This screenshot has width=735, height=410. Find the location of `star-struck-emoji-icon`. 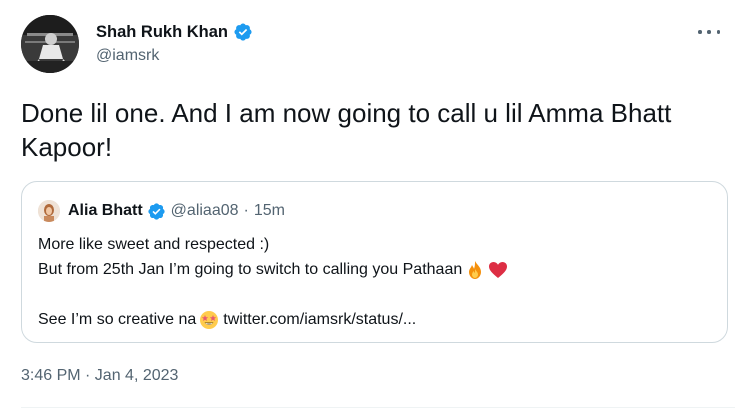

star-struck-emoji-icon is located at coordinates (209, 320).